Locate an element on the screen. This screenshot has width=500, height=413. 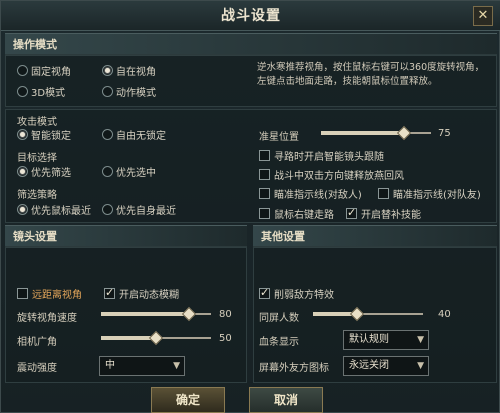
motion-blur-checkbox: 开启动态模糊 is located at coordinates (141, 293).